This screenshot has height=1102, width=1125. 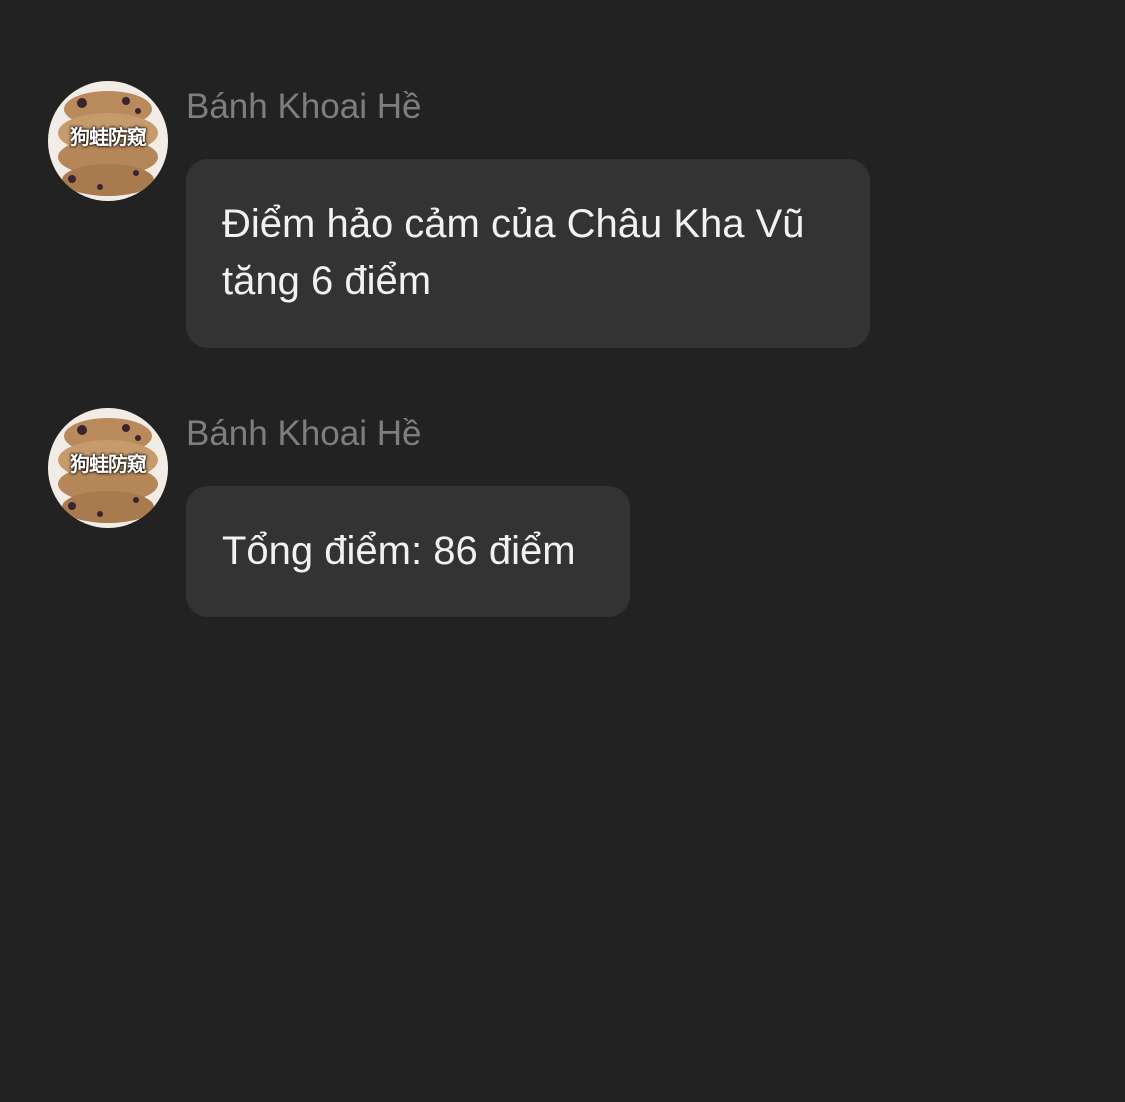 What do you see at coordinates (327, 281) in the screenshot?
I see `message-text-line: tăng 6 điểm` at bounding box center [327, 281].